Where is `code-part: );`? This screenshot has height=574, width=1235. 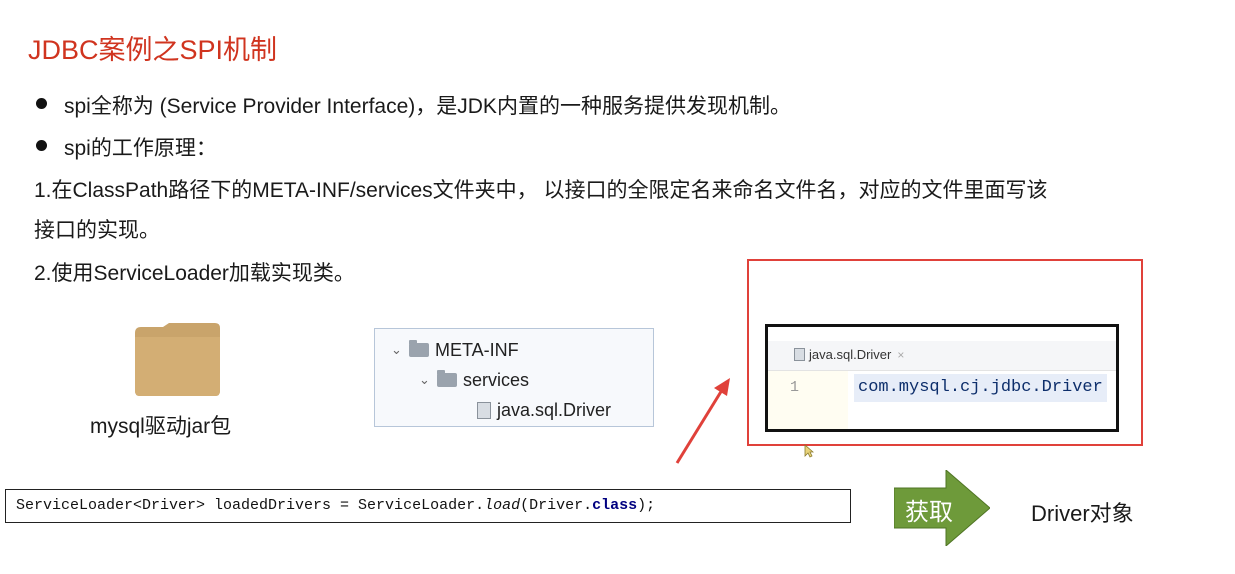 code-part: ); is located at coordinates (646, 505).